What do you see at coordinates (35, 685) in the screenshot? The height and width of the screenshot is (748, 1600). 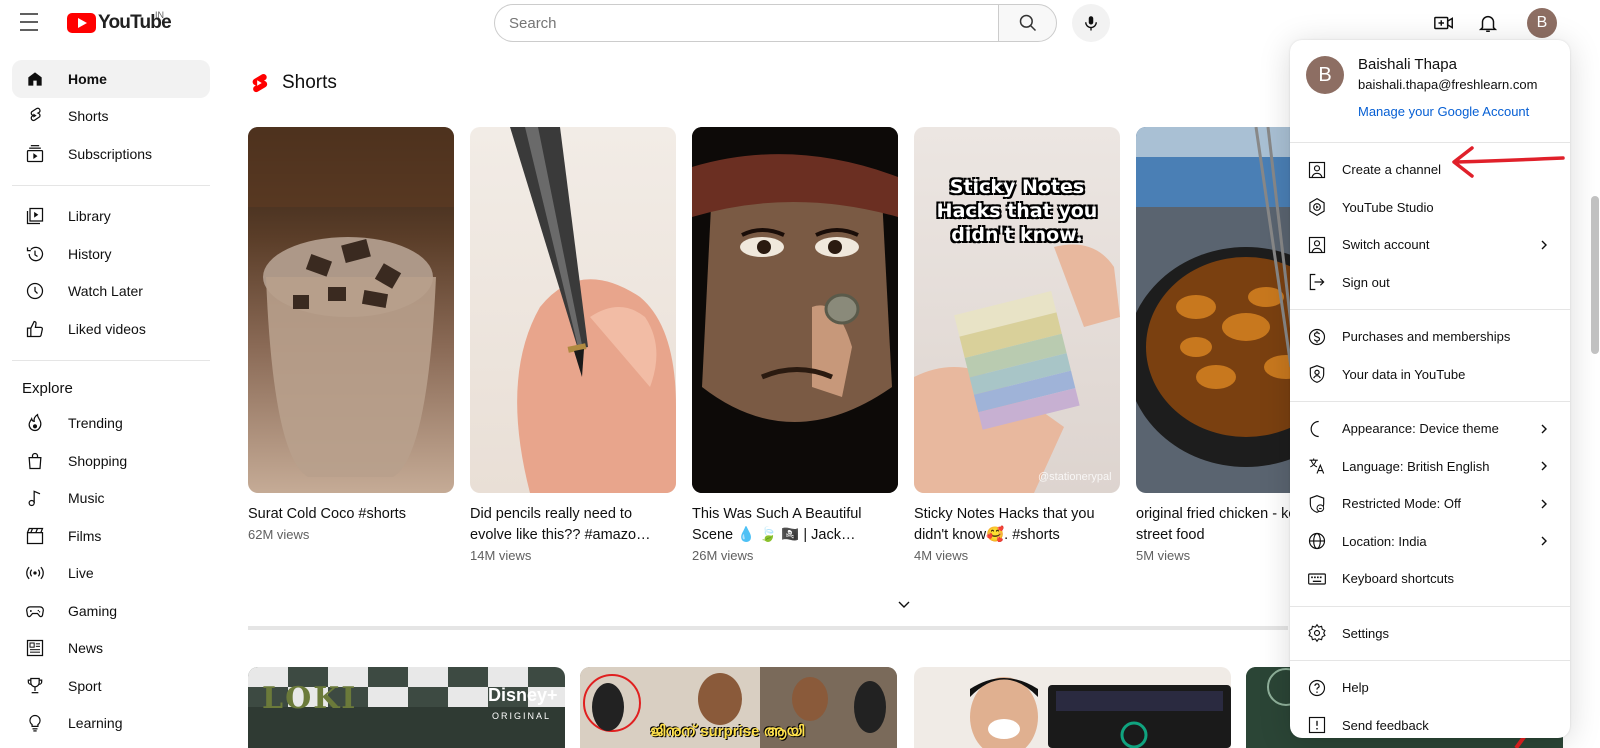 I see `sport-icon` at bounding box center [35, 685].